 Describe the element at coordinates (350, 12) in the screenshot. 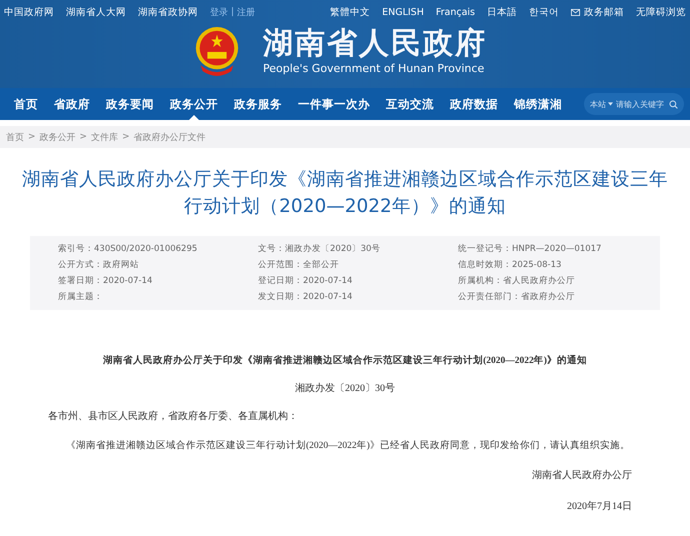

I see `language-link: 繁體中文` at that location.